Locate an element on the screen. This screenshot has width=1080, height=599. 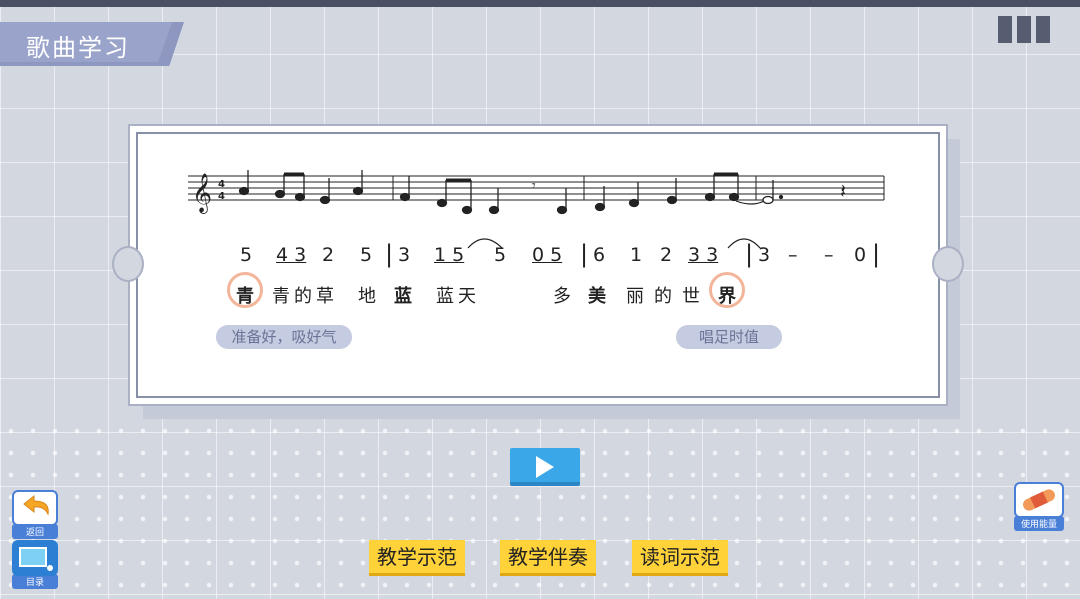
use-energy-button: 使用能量 is located at coordinates (1039, 506).